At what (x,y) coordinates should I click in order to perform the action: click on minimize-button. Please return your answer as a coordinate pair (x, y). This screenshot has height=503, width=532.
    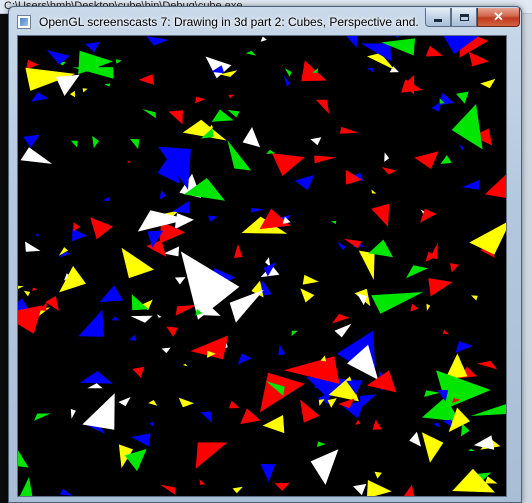
    Looking at the image, I should click on (438, 17).